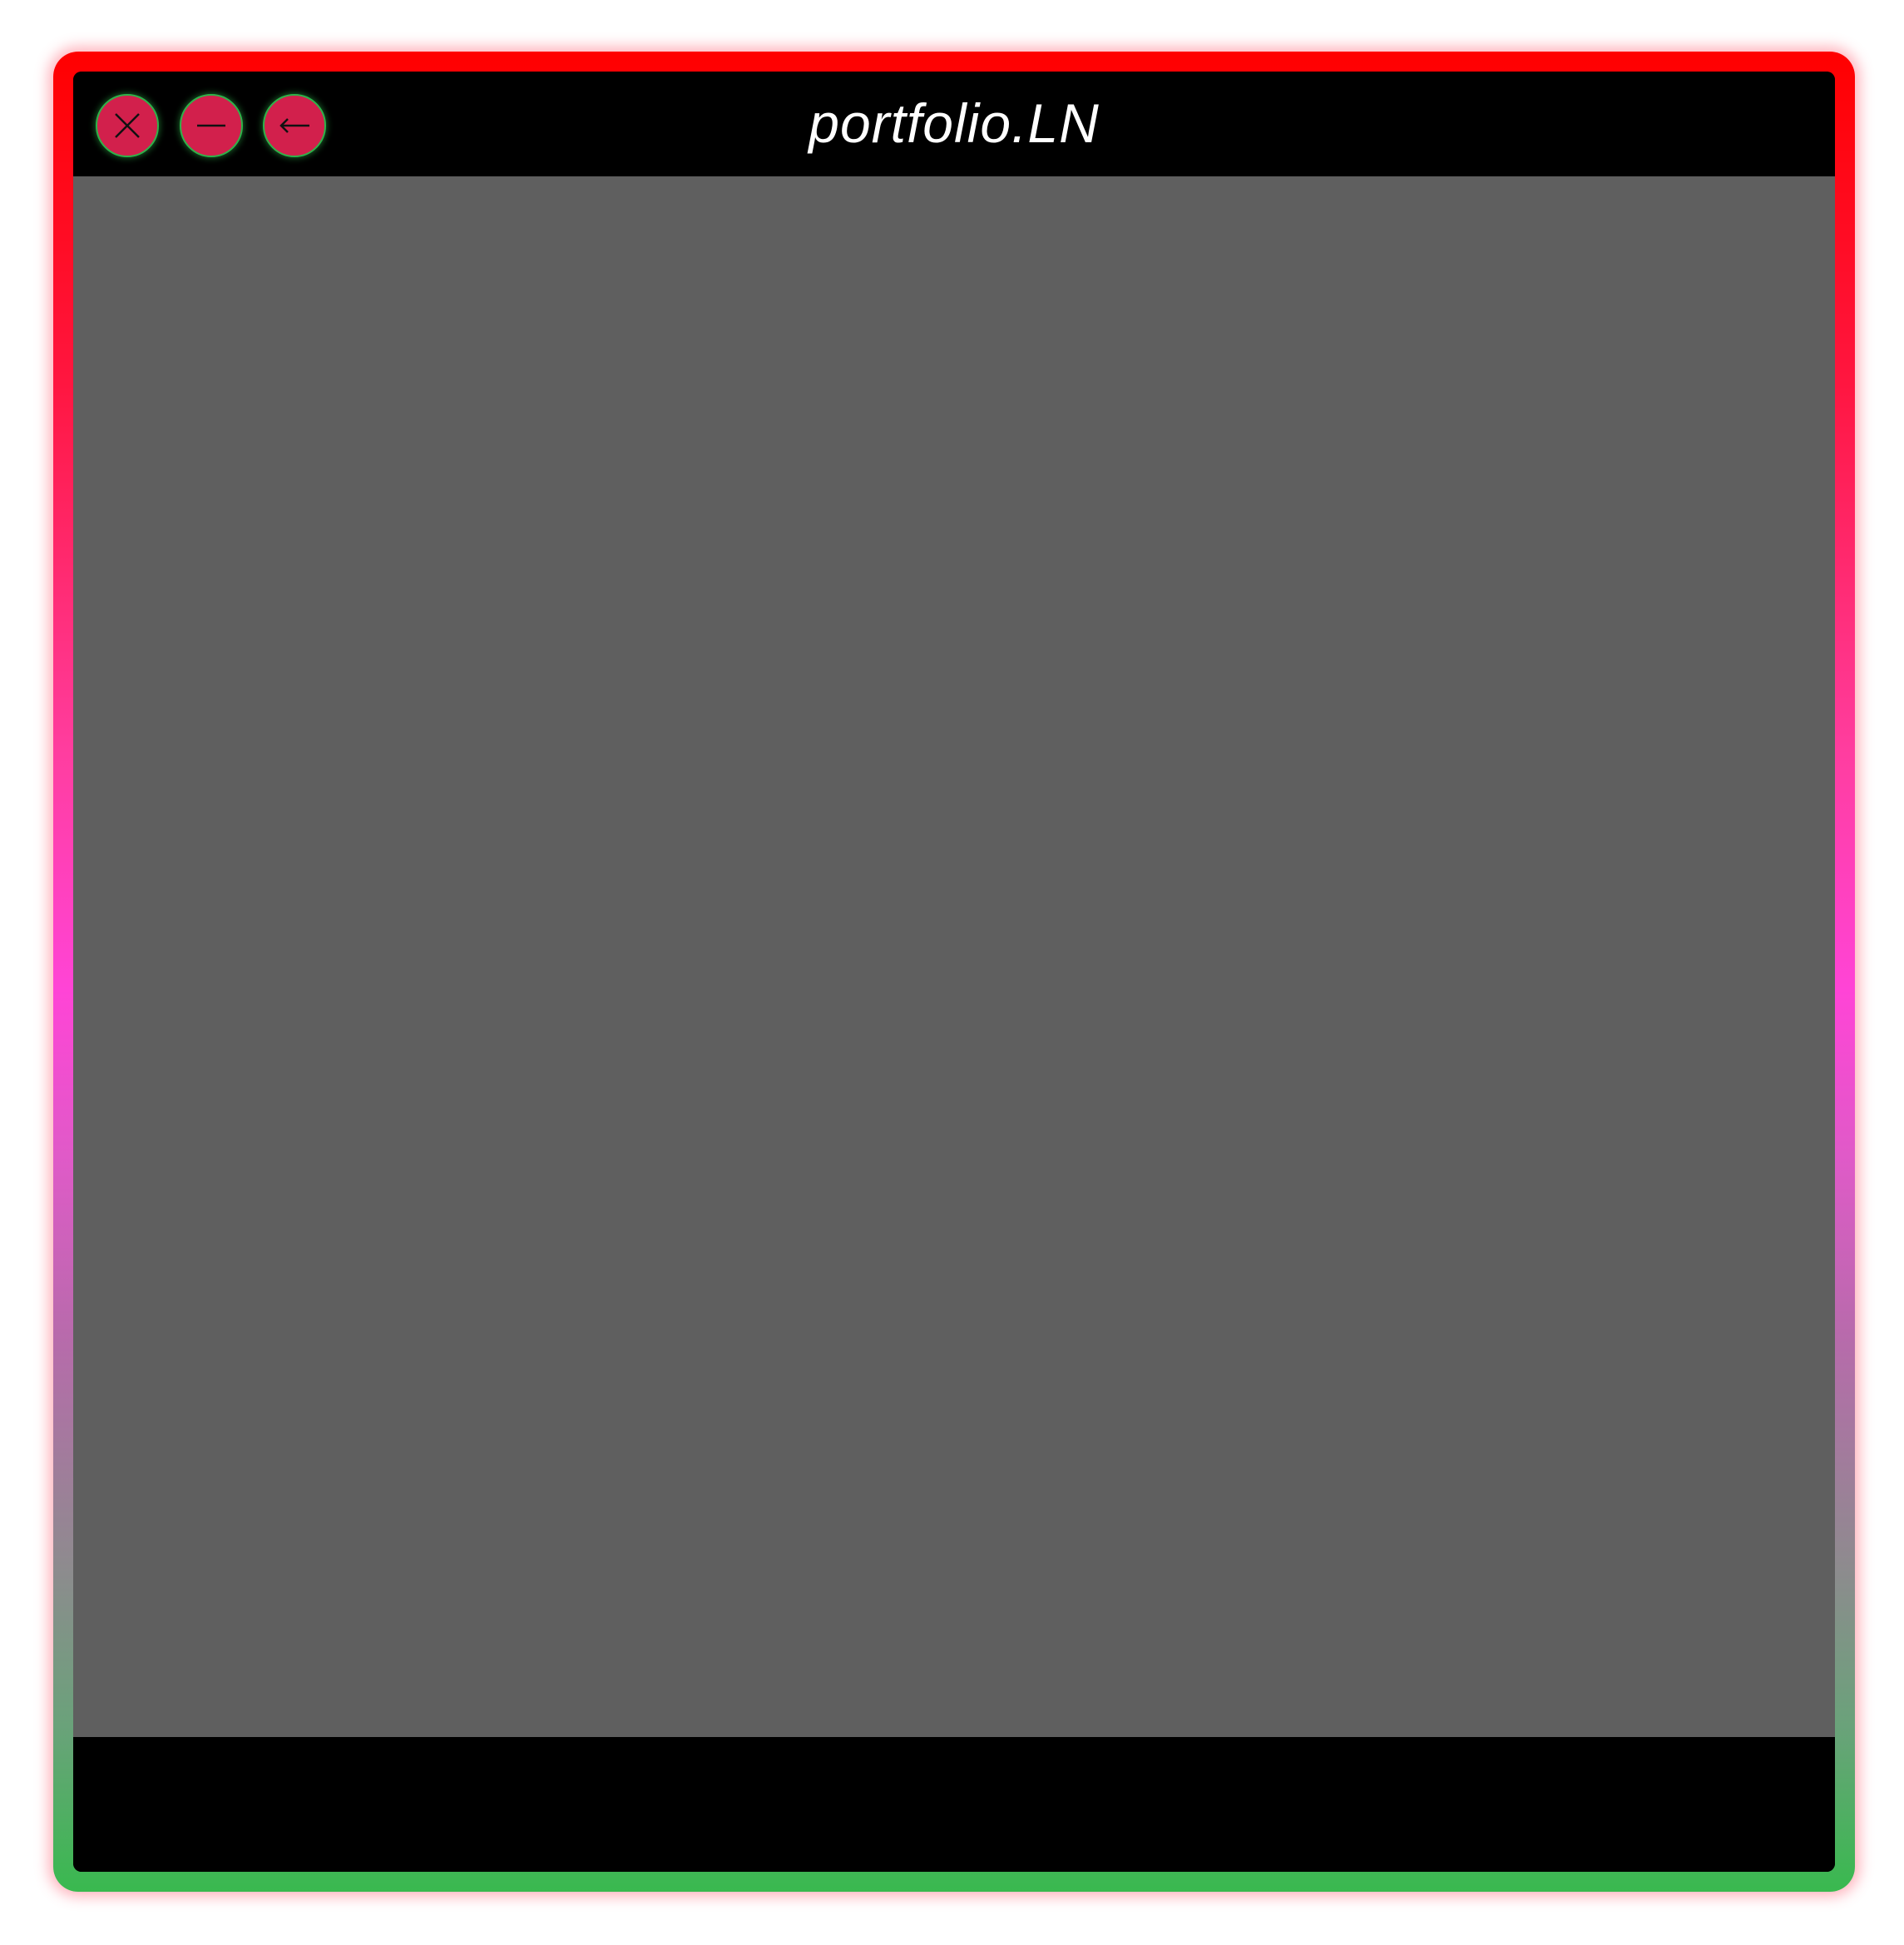  What do you see at coordinates (954, 1804) in the screenshot?
I see `footer-bar` at bounding box center [954, 1804].